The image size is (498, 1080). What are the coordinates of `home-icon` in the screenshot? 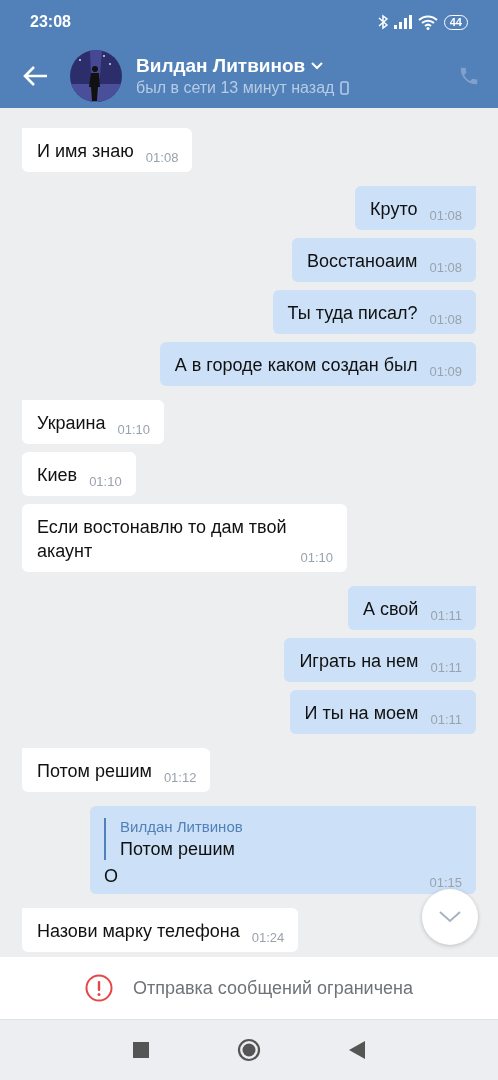 It's located at (249, 1050).